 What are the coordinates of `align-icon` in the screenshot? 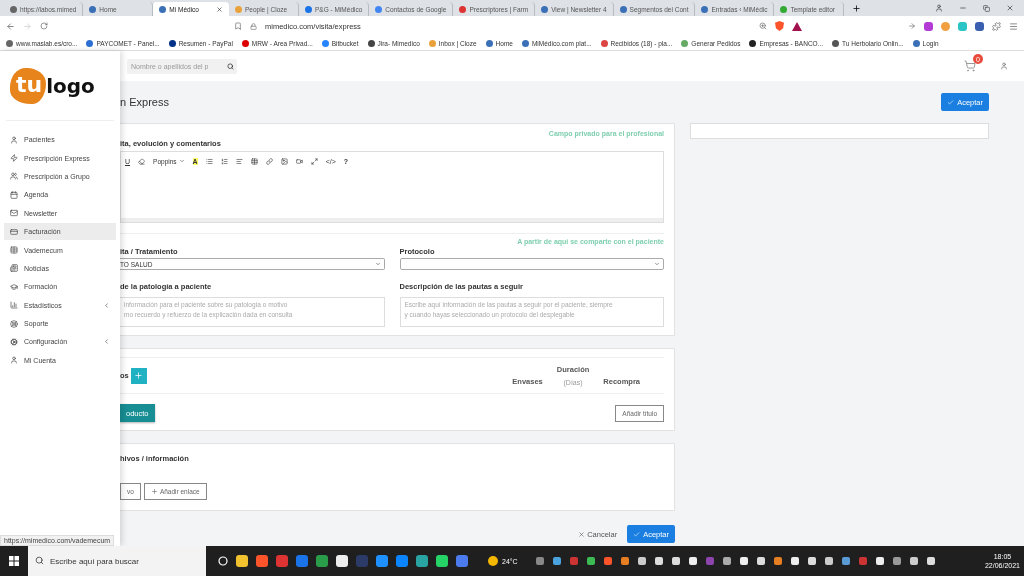 It's located at (239, 161).